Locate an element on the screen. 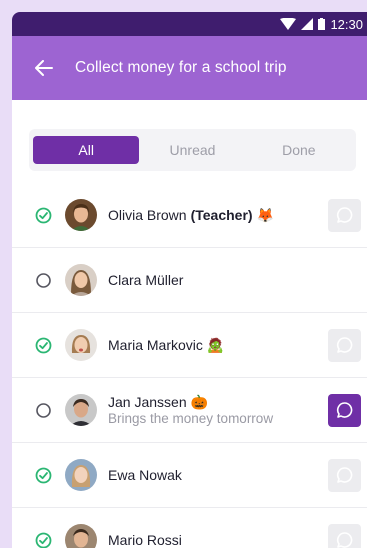  tab-unread: Unread is located at coordinates (192, 150).